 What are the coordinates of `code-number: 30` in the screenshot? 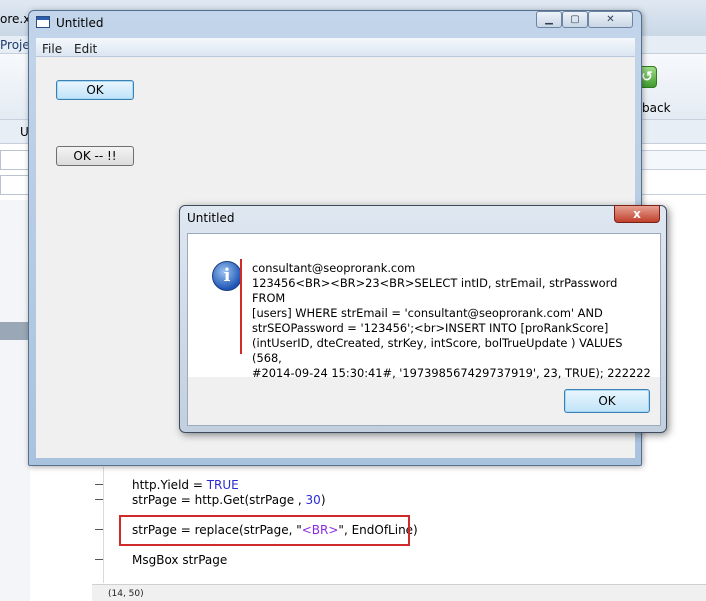 It's located at (313, 500).